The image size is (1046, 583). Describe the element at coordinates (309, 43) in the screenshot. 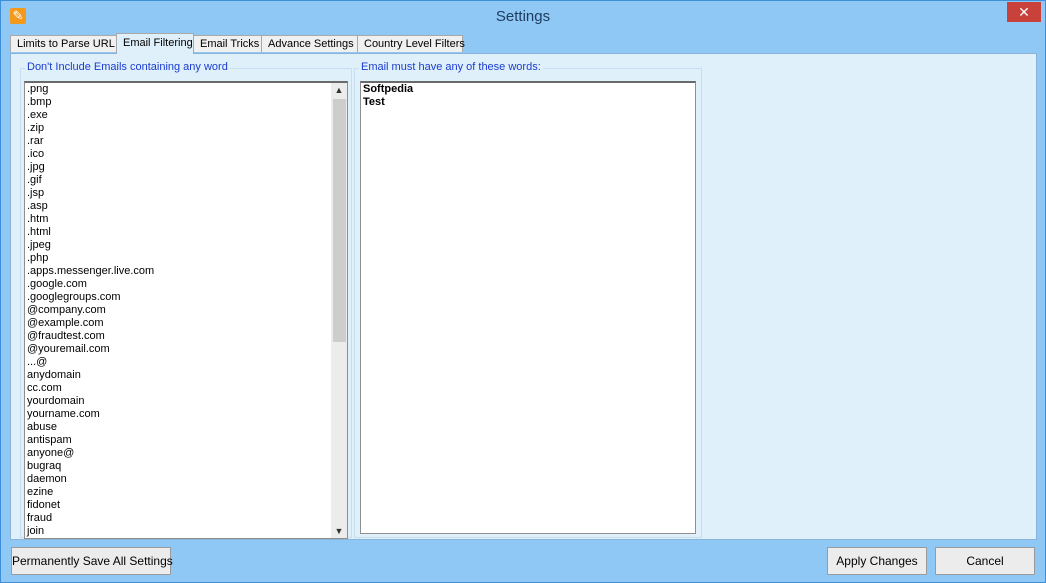

I see `tab-advance-settings: Advance Settings` at that location.